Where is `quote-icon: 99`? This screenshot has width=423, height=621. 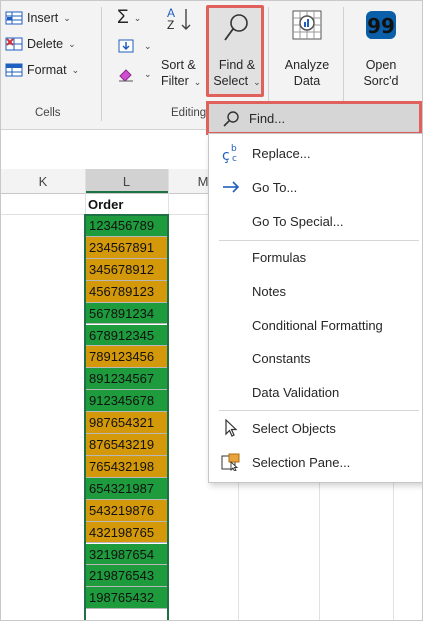
quote-icon: 99 is located at coordinates (381, 26).